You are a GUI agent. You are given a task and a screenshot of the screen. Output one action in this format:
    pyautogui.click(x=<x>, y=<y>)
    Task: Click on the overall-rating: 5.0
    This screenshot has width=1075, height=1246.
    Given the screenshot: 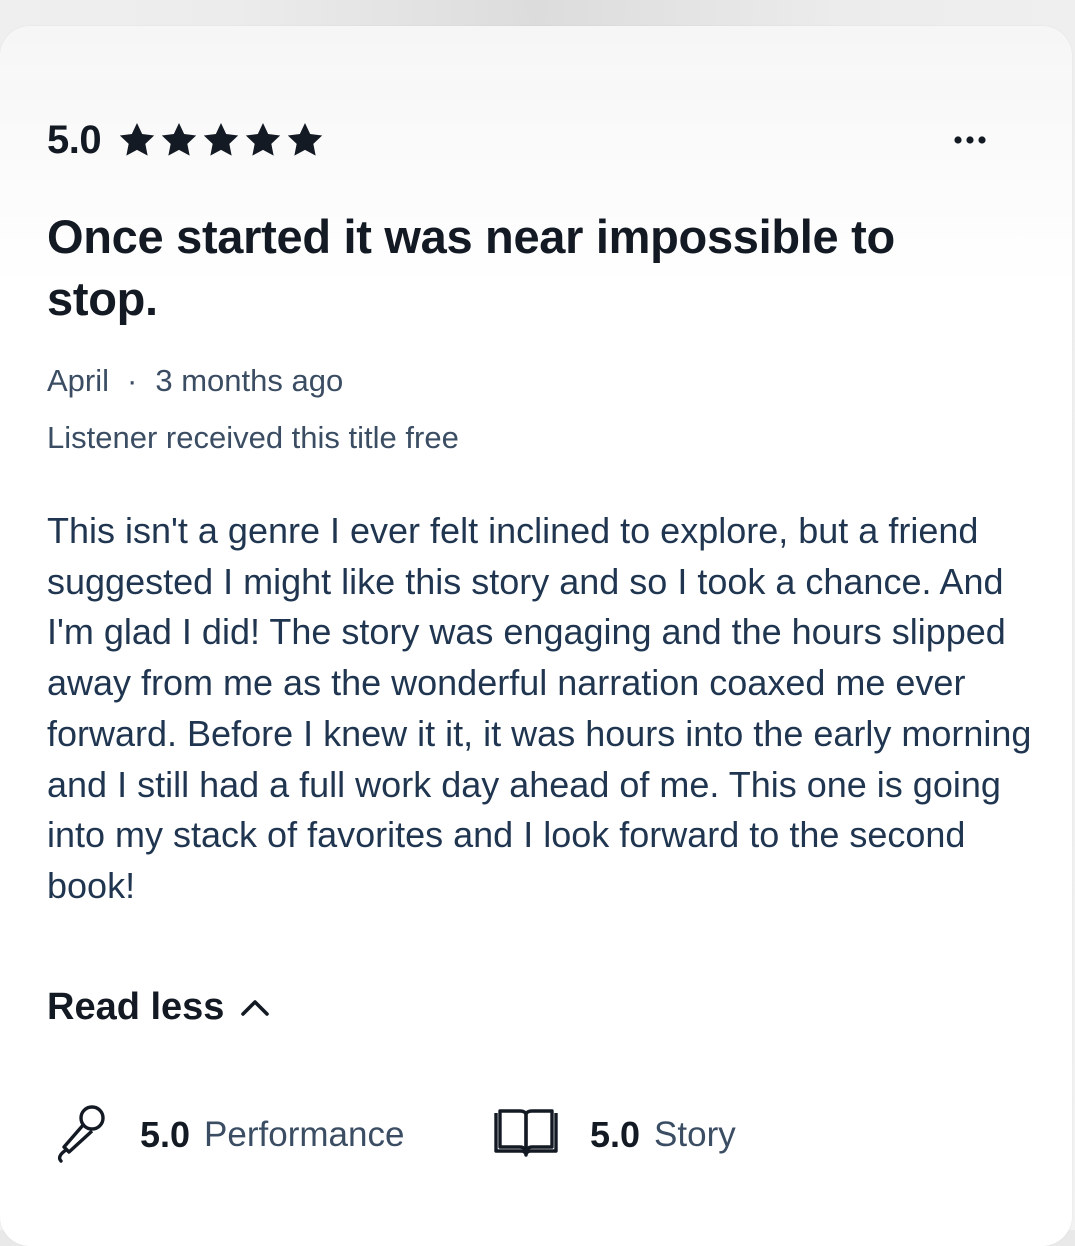 What is the action you would take?
    pyautogui.click(x=186, y=140)
    